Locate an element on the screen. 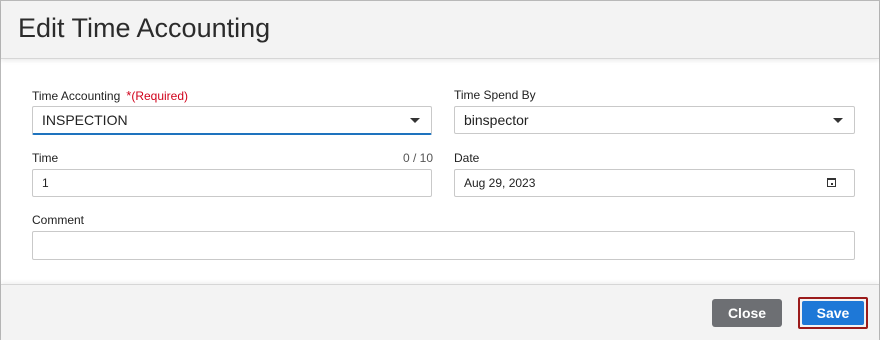 The image size is (880, 340). time-accounting-label: Time Accounting *(Required) is located at coordinates (110, 95).